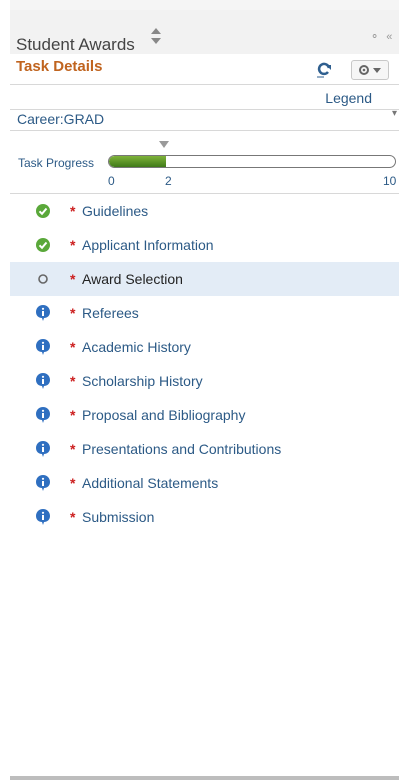 The height and width of the screenshot is (780, 399). I want to click on task-item: * Proposal and Bibliography, so click(204, 415).